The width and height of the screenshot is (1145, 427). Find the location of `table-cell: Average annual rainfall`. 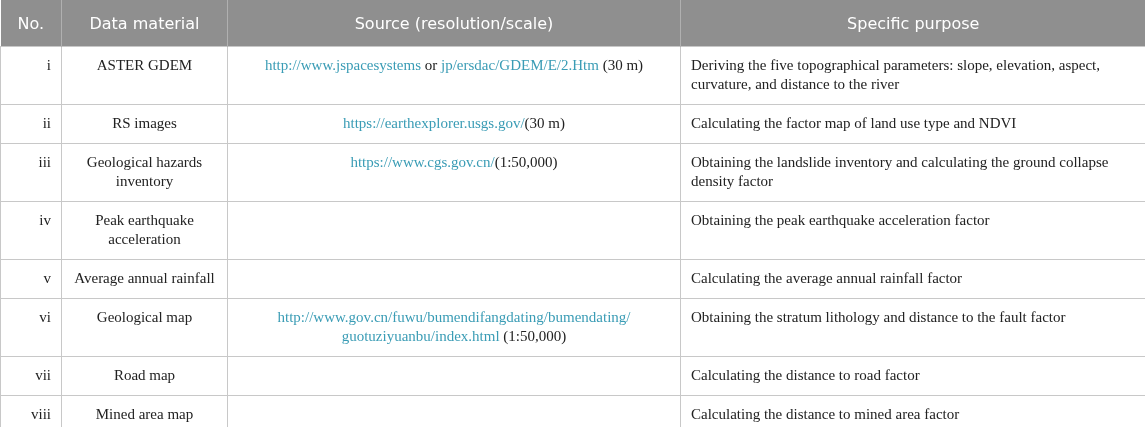

table-cell: Average annual rainfall is located at coordinates (144, 279).